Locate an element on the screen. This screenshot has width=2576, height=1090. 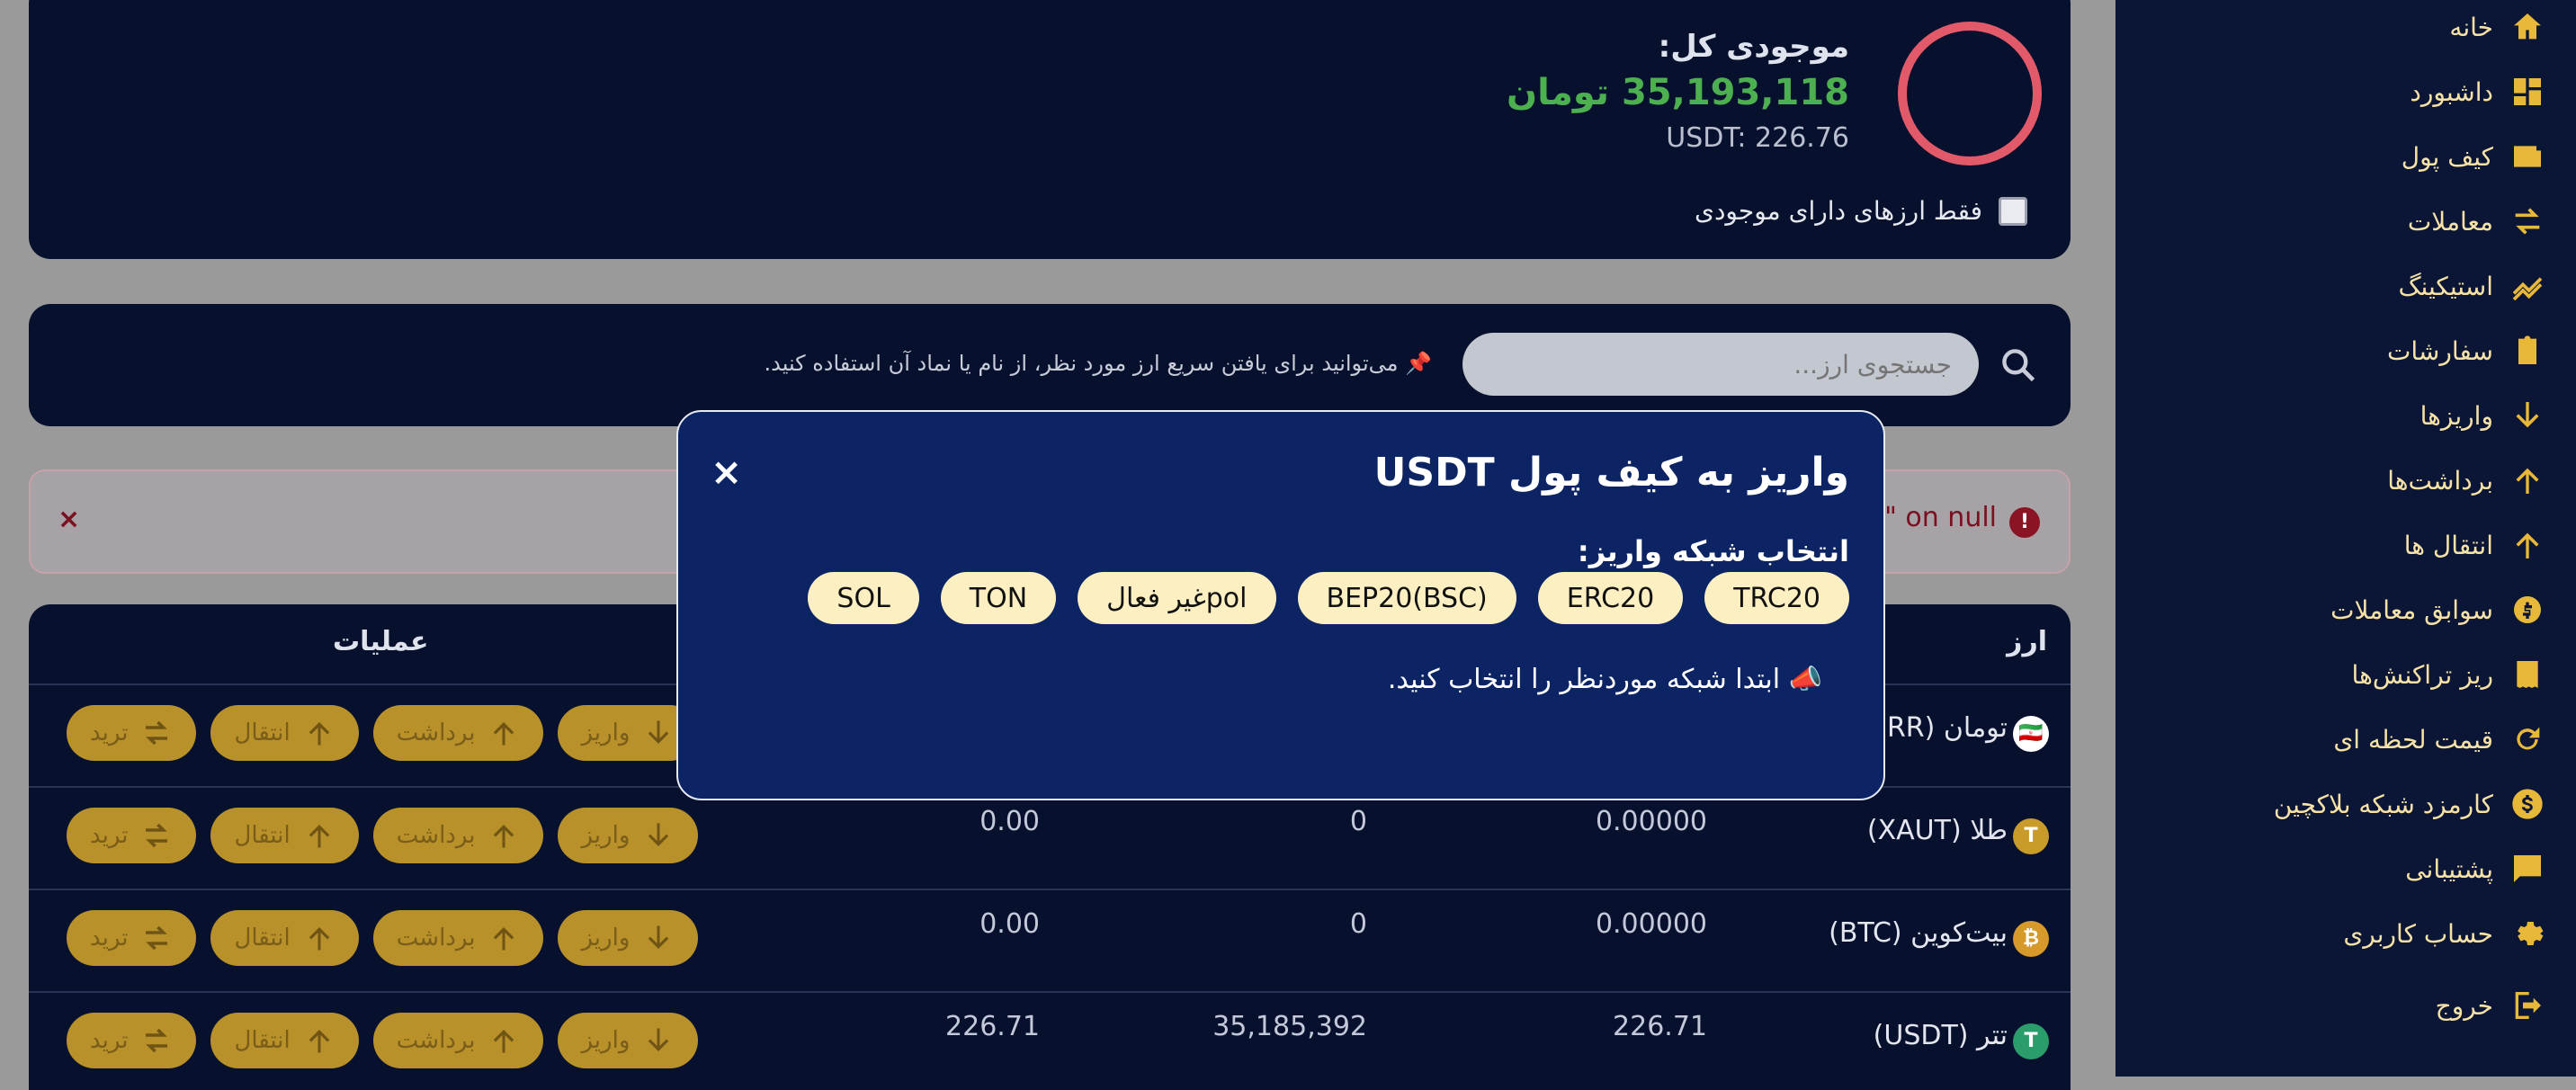
sidebar-item-label: خانه is located at coordinates (2471, 27).